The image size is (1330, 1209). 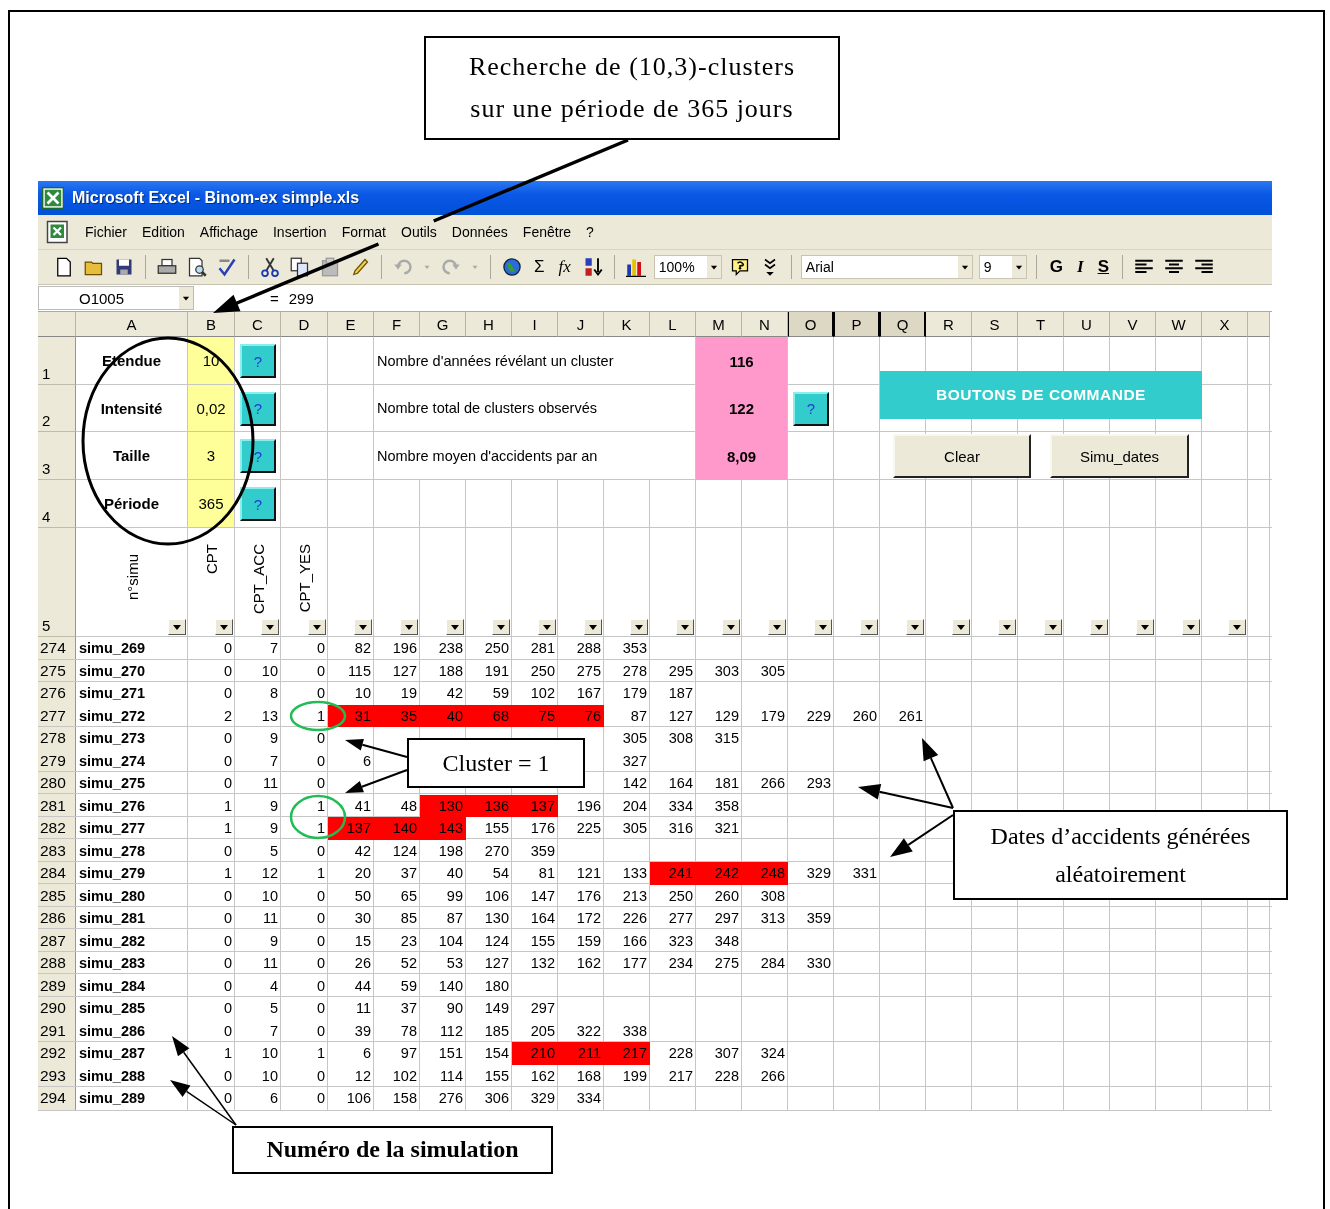 What do you see at coordinates (542, 1076) in the screenshot?
I see `table-cell-text: 162` at bounding box center [542, 1076].